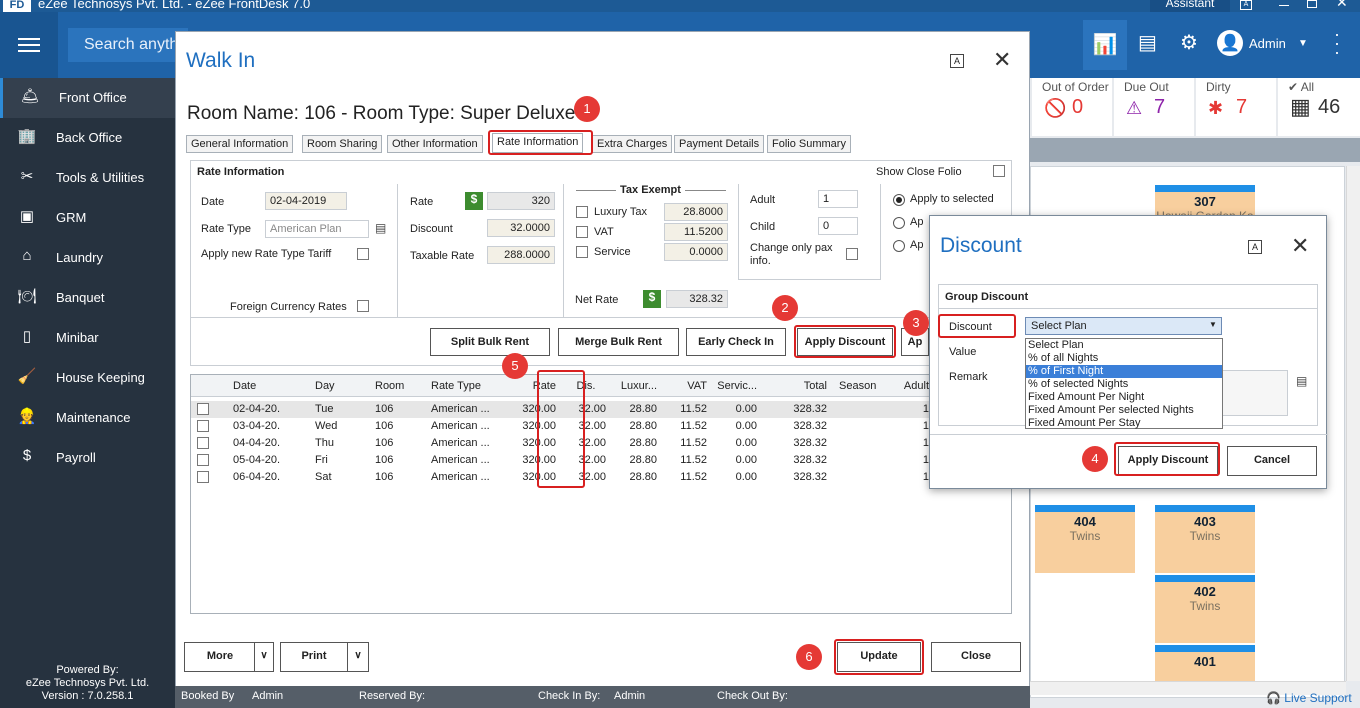 This screenshot has height=708, width=1360. What do you see at coordinates (87, 378) in the screenshot?
I see `sidebar-item-housekeeping: 🧹 House Keeping` at bounding box center [87, 378].